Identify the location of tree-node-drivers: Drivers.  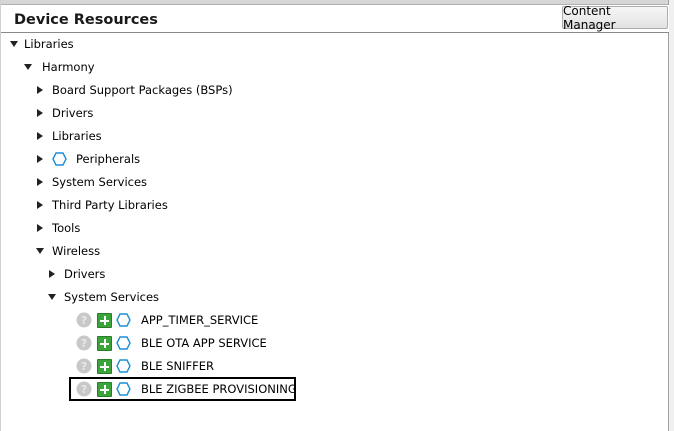
(64, 113).